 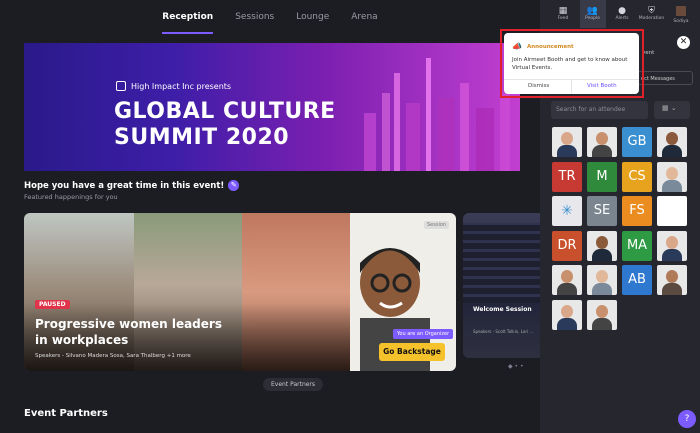 I want to click on go-backstage-button: Go Backstage, so click(x=412, y=352).